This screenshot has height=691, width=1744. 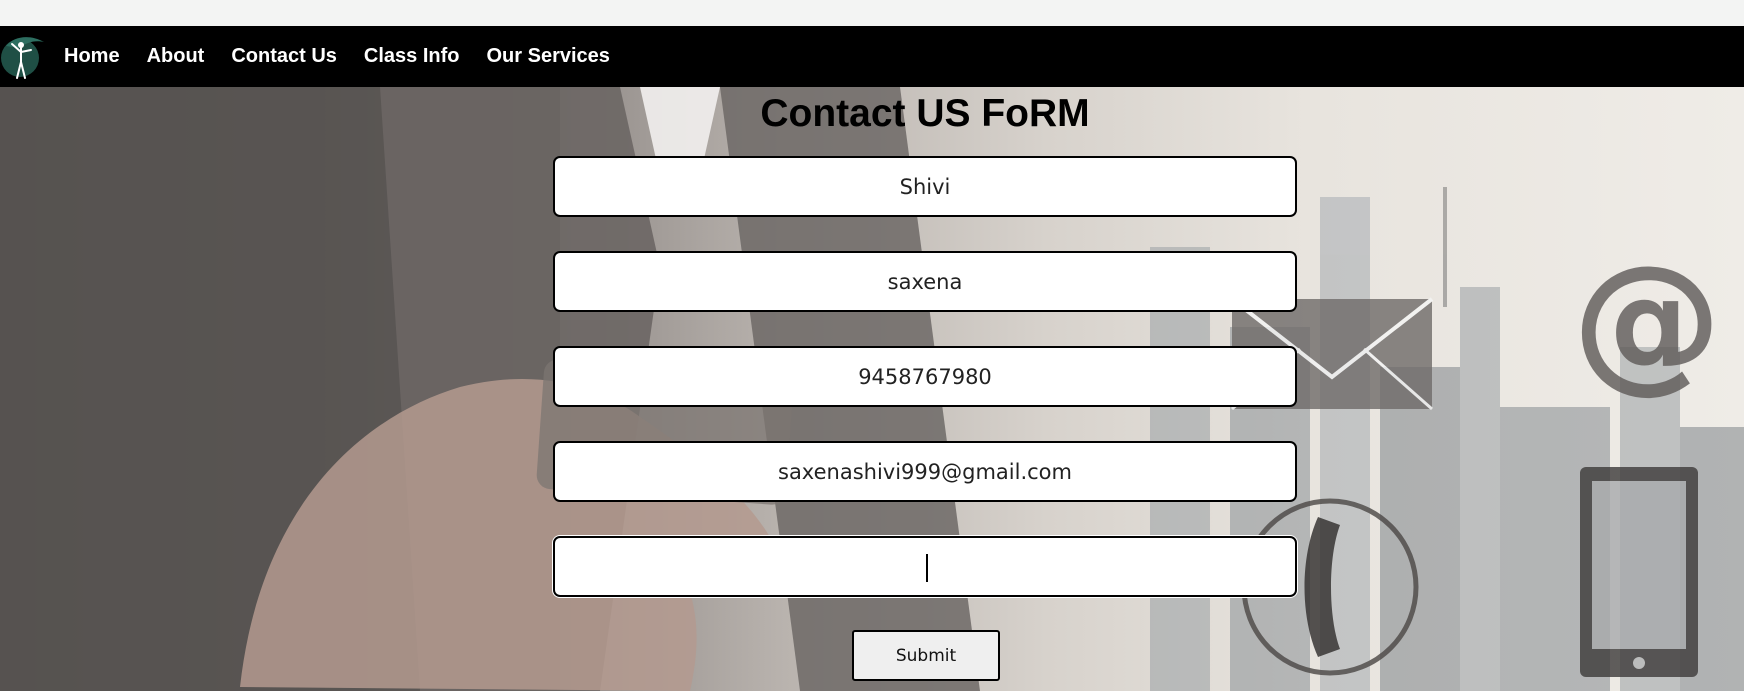 I want to click on at-sign-icon: @, so click(x=1647, y=321).